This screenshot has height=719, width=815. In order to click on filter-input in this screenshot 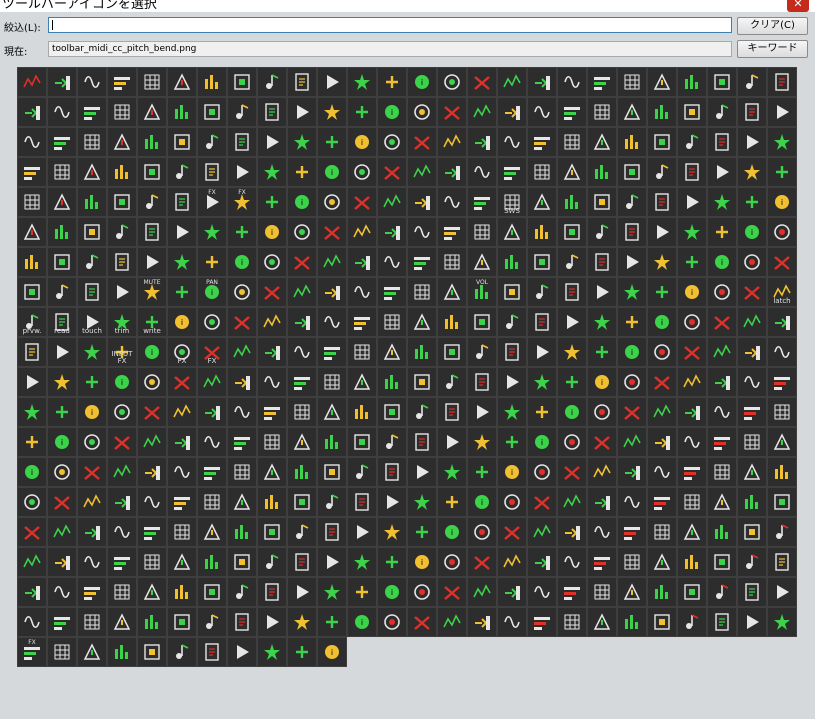, I will do `click(390, 25)`.